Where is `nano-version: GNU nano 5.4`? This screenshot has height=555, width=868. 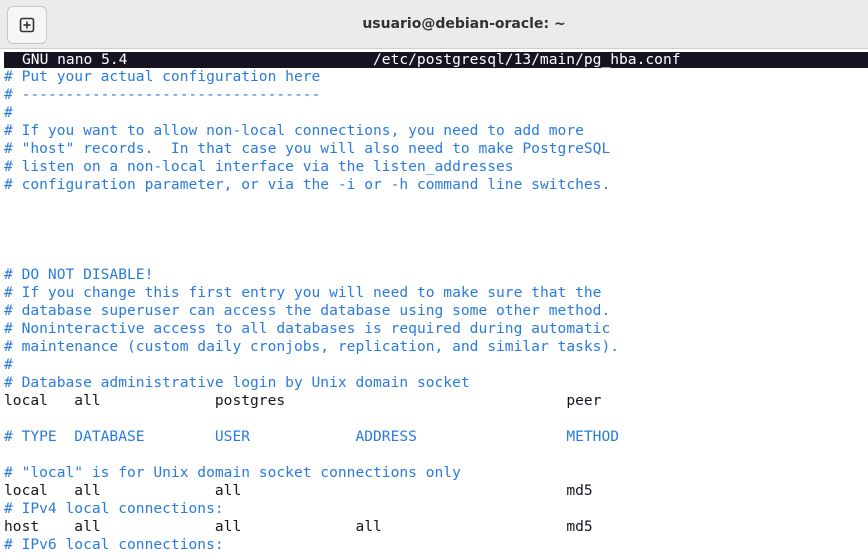
nano-version: GNU nano 5.4 is located at coordinates (75, 59).